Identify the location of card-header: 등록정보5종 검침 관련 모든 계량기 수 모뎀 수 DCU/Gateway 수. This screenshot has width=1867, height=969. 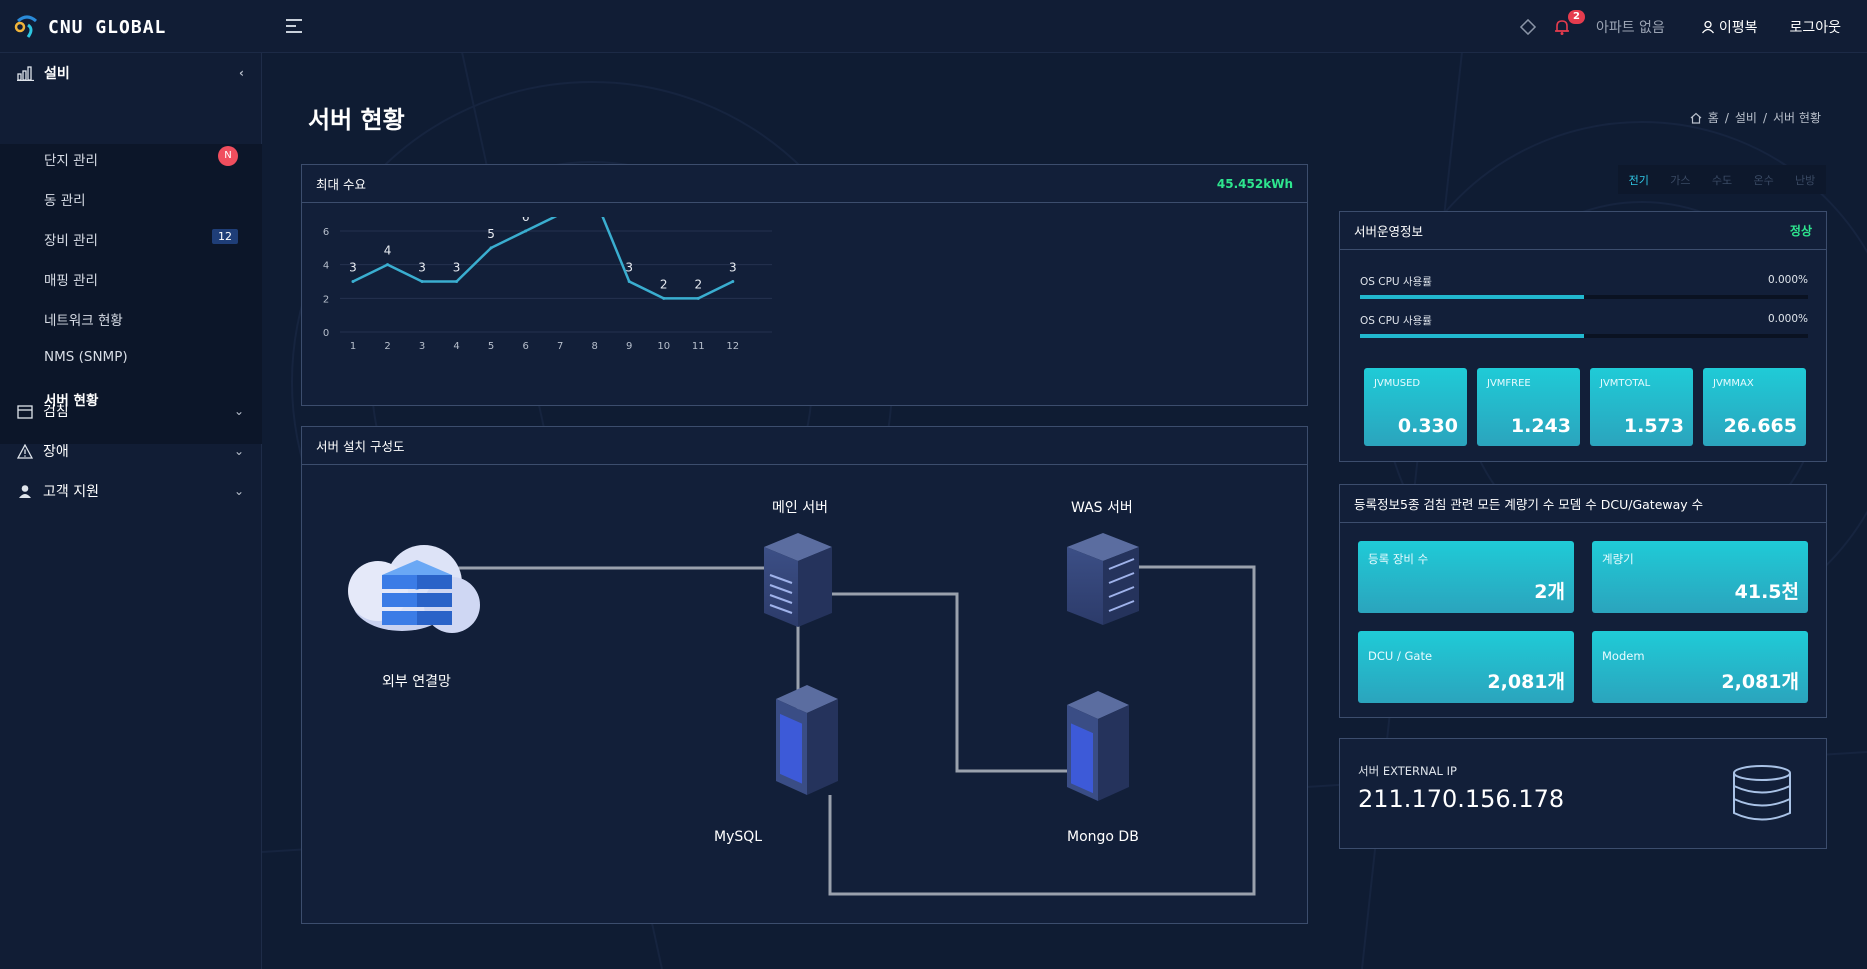
(1583, 504).